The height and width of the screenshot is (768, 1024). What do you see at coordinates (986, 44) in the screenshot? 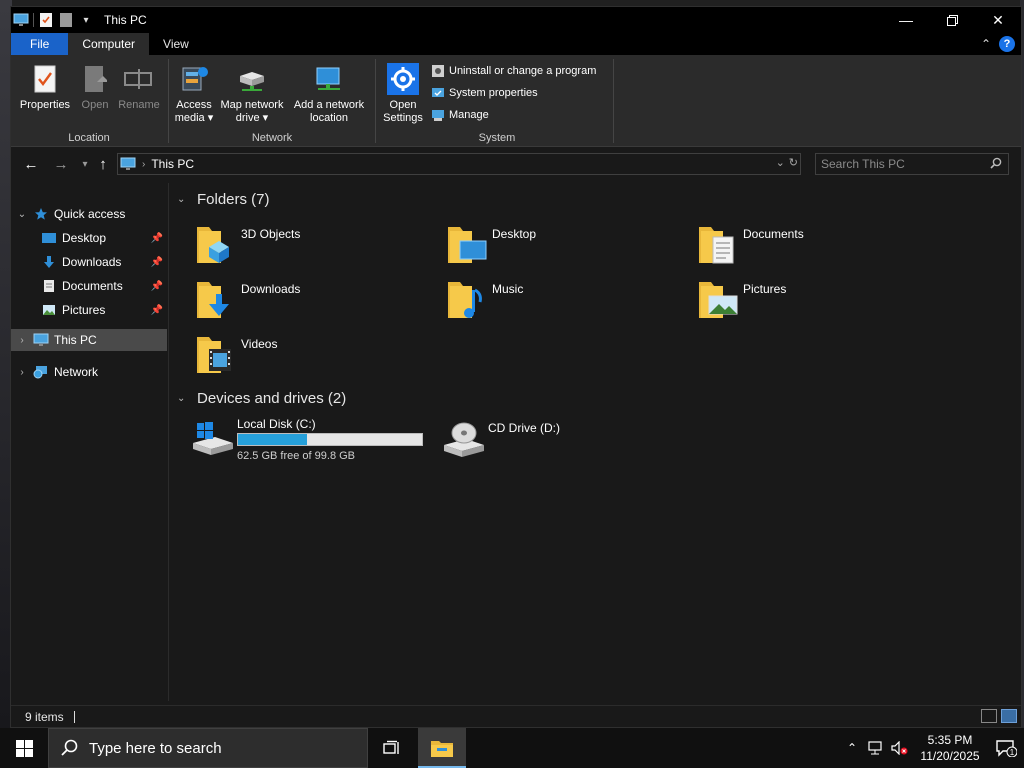
I see `collapse-ribbon-icon: ⌃` at bounding box center [986, 44].